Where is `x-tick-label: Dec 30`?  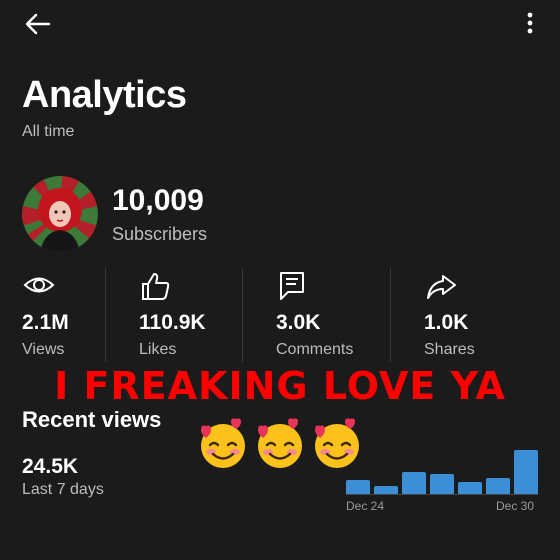
x-tick-label: Dec 30 is located at coordinates (515, 506).